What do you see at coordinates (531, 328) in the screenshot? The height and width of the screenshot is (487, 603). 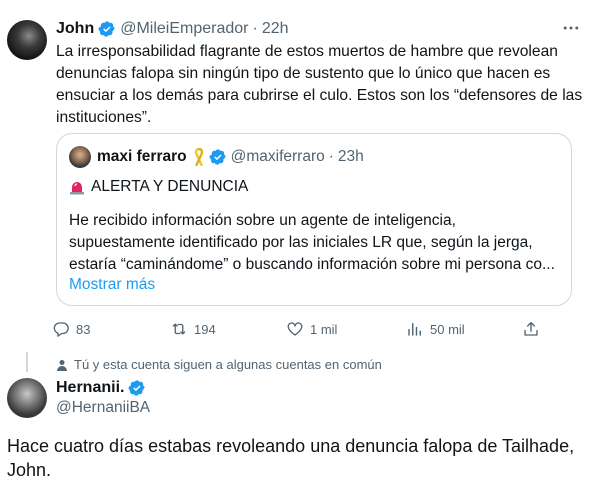 I see `share-icon` at bounding box center [531, 328].